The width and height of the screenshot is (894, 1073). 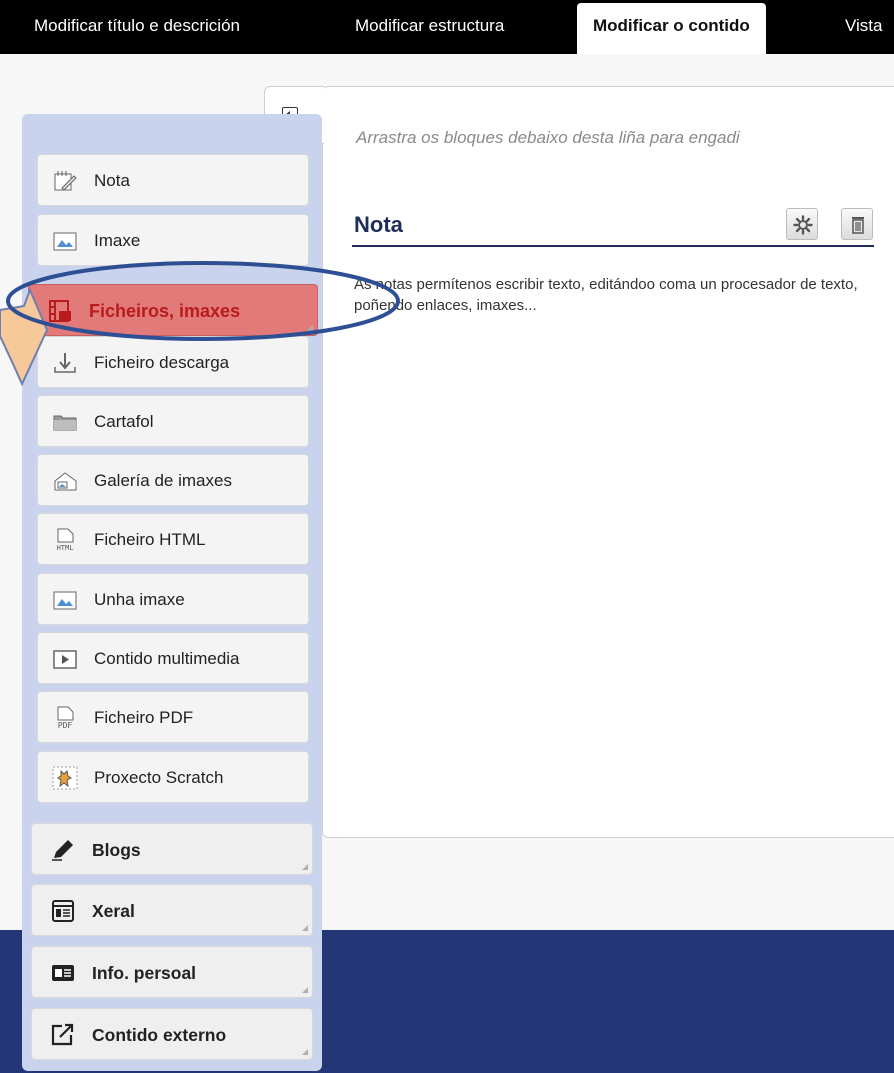 I want to click on gear-icon, so click(x=803, y=225).